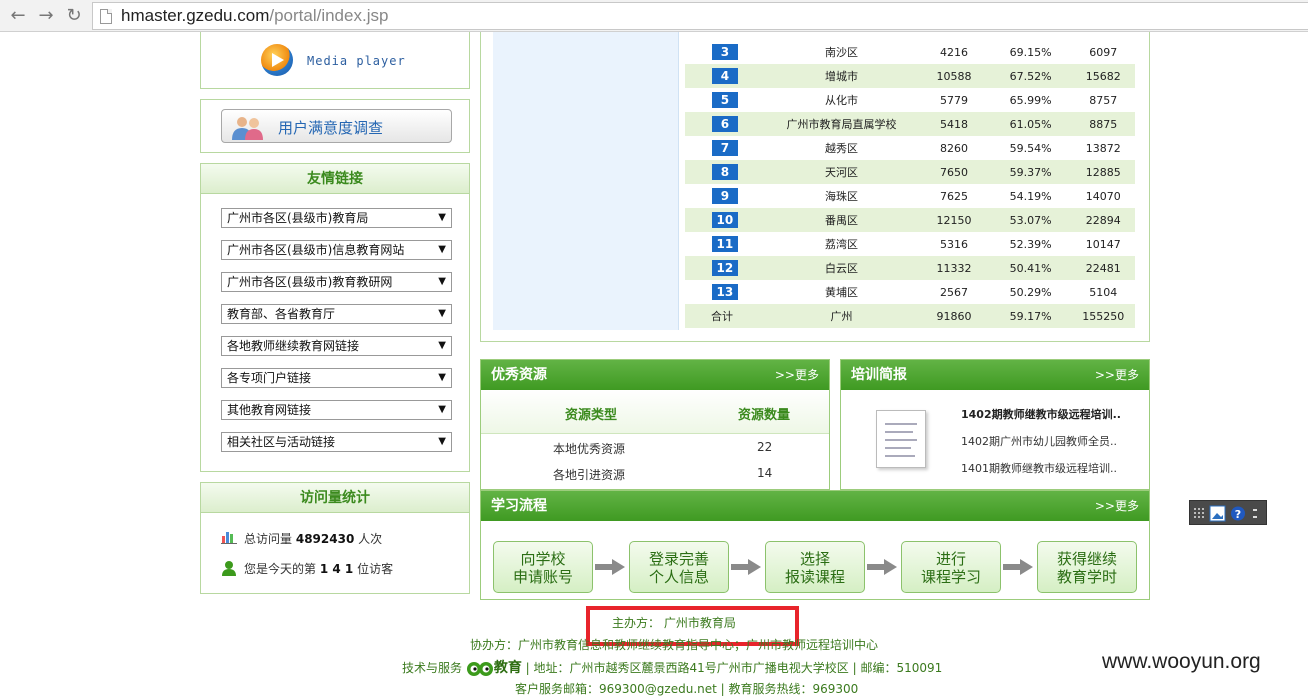  Describe the element at coordinates (507, 668) in the screenshot. I see `footer-tech-logo-text: 教育` at that location.